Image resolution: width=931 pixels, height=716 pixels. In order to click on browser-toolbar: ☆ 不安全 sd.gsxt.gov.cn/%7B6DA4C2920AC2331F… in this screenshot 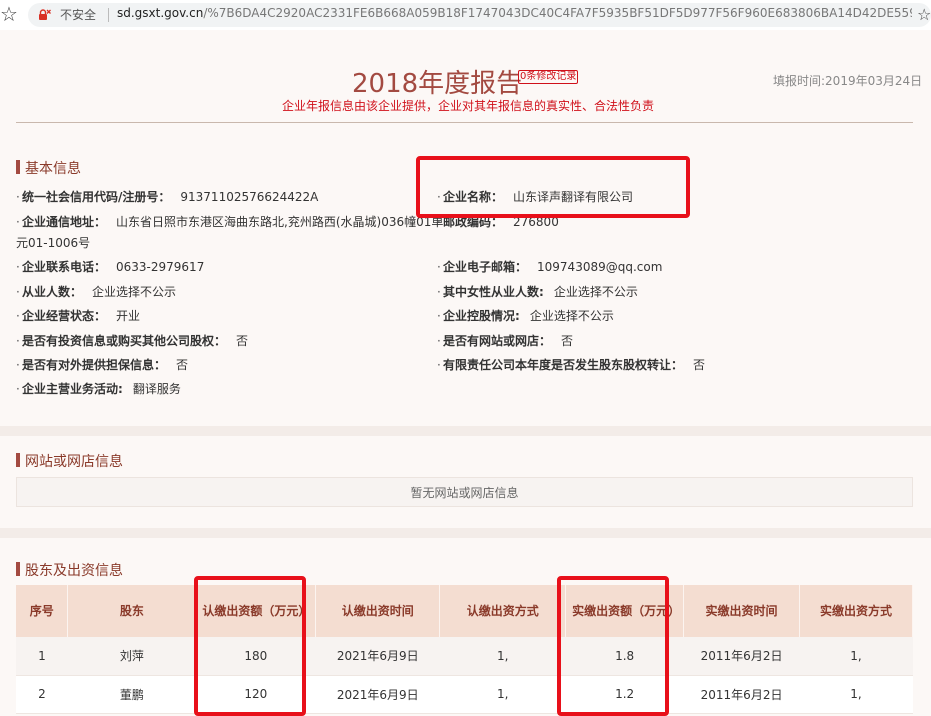, I will do `click(465, 15)`.